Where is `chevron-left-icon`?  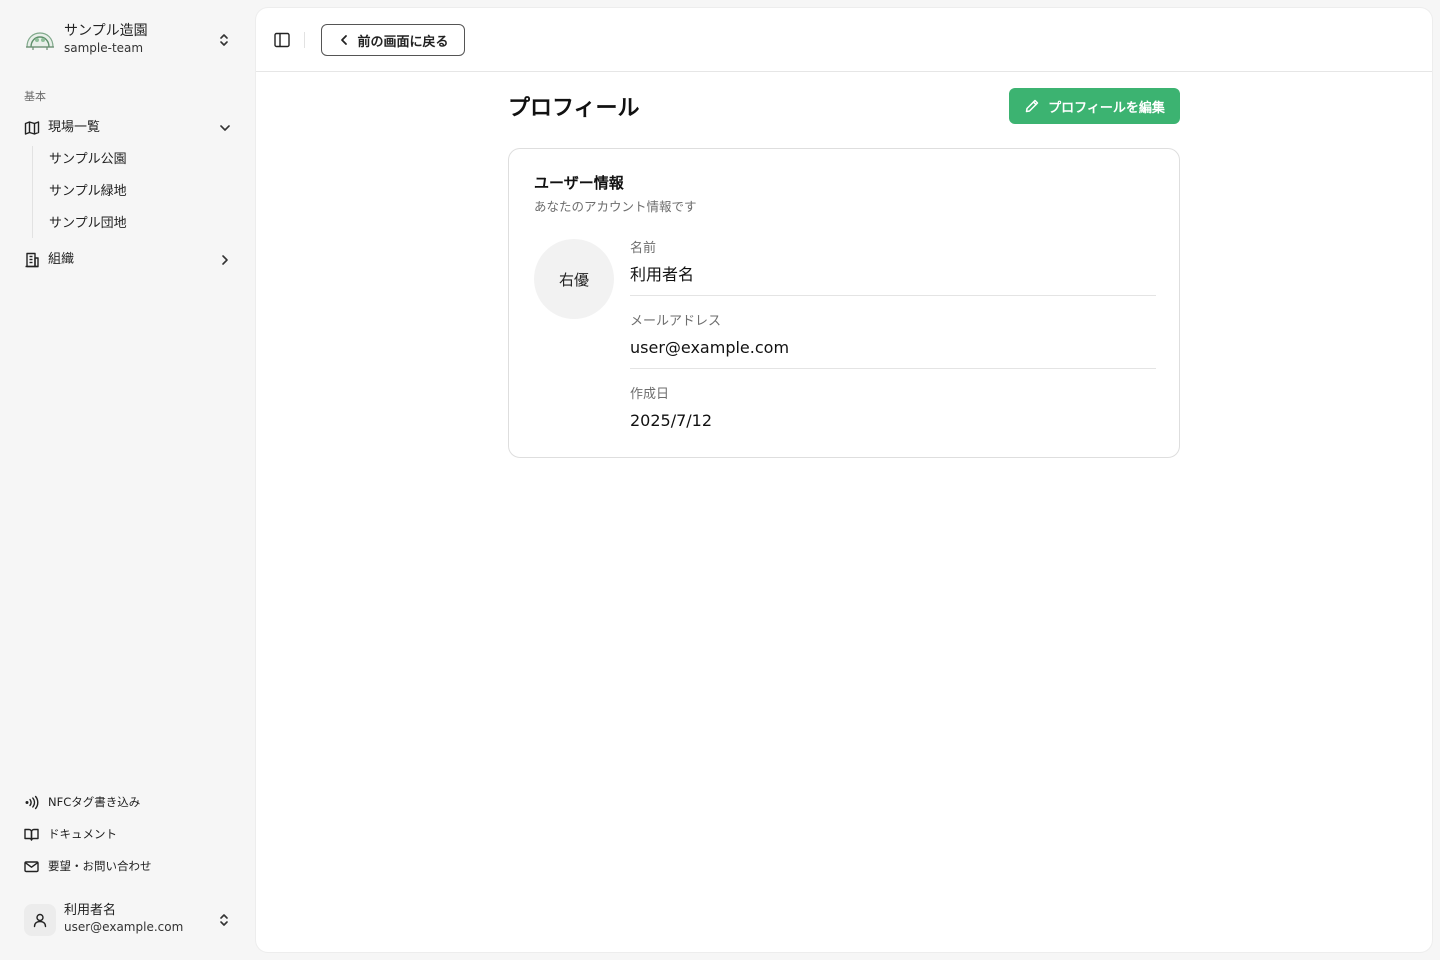 chevron-left-icon is located at coordinates (344, 40).